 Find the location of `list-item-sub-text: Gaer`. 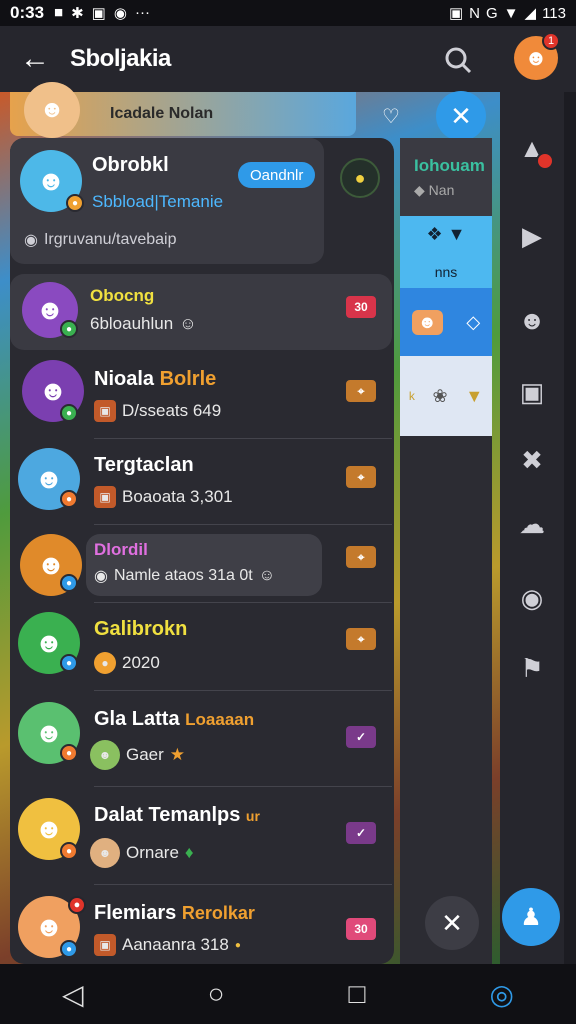

list-item-sub-text: Gaer is located at coordinates (145, 754).